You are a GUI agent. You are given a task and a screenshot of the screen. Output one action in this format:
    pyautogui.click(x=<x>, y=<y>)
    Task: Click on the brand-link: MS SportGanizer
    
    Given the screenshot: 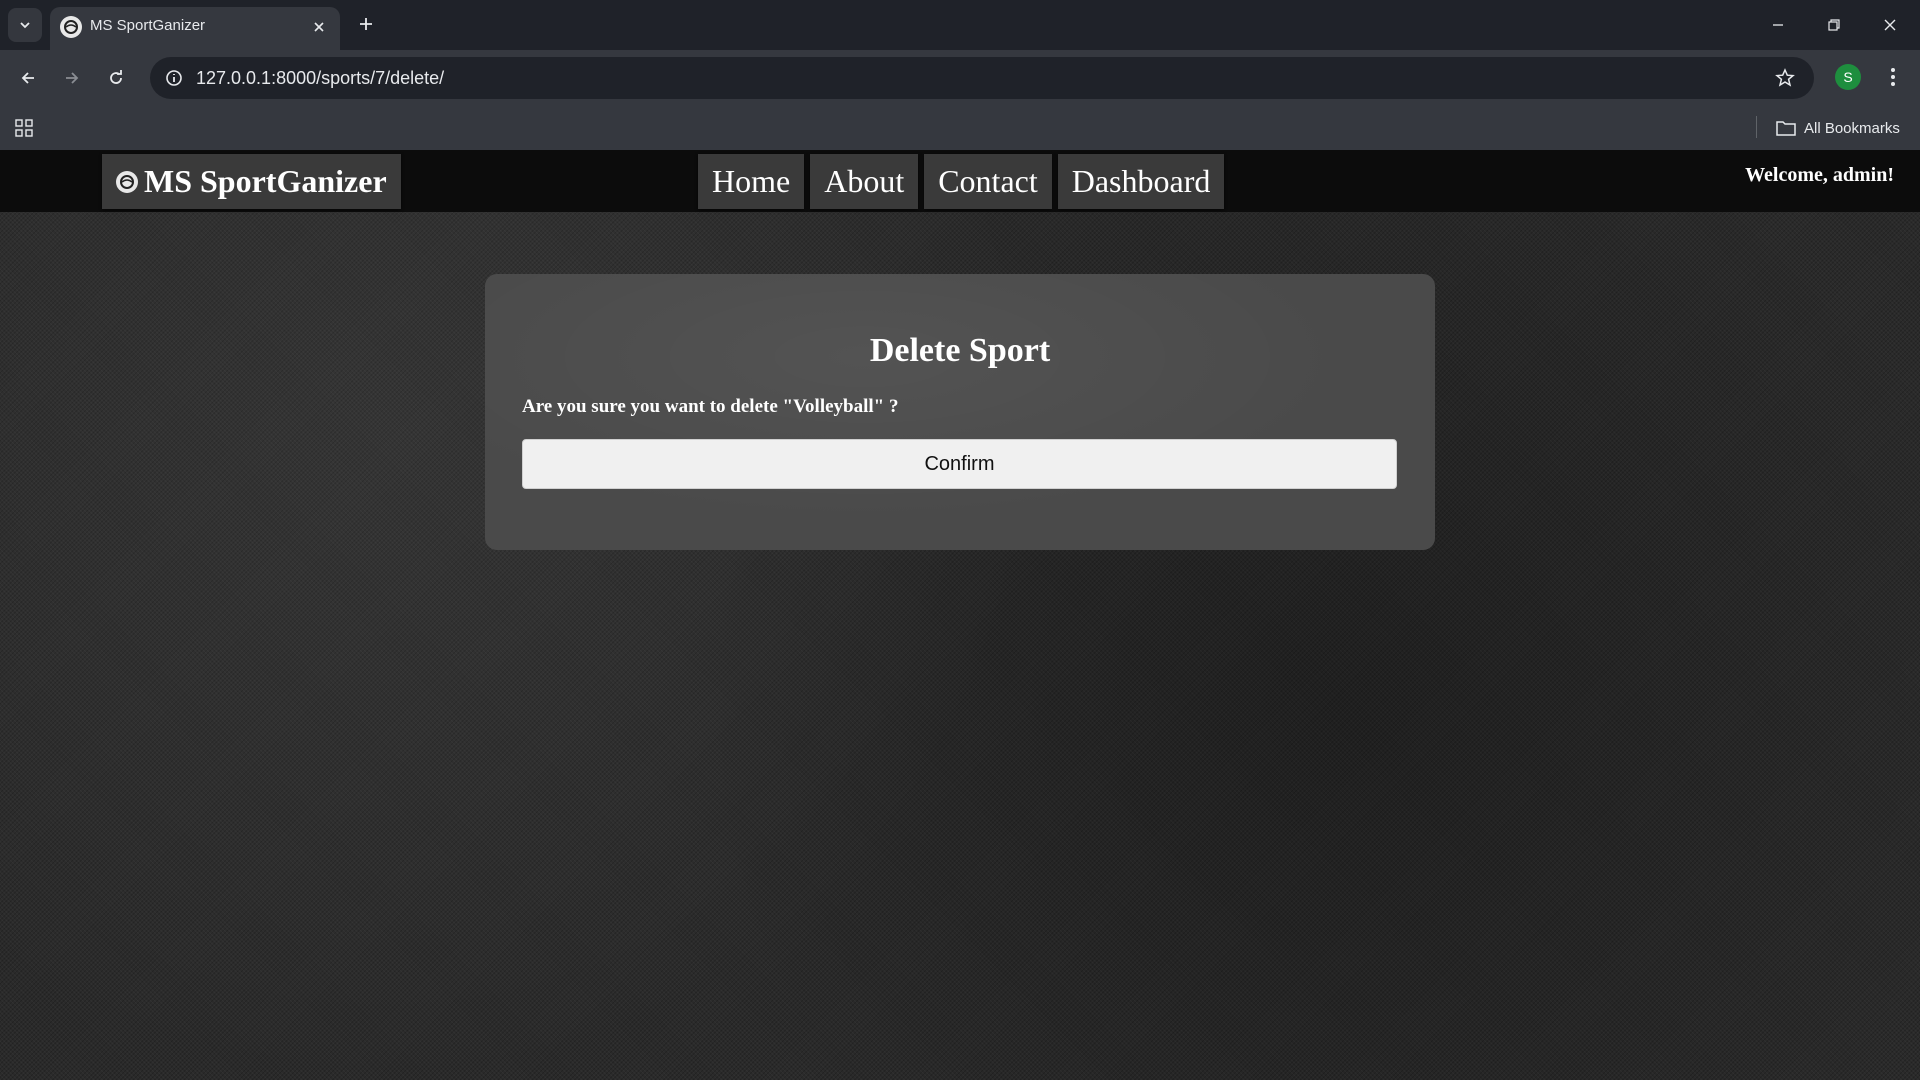 What is the action you would take?
    pyautogui.click(x=251, y=181)
    